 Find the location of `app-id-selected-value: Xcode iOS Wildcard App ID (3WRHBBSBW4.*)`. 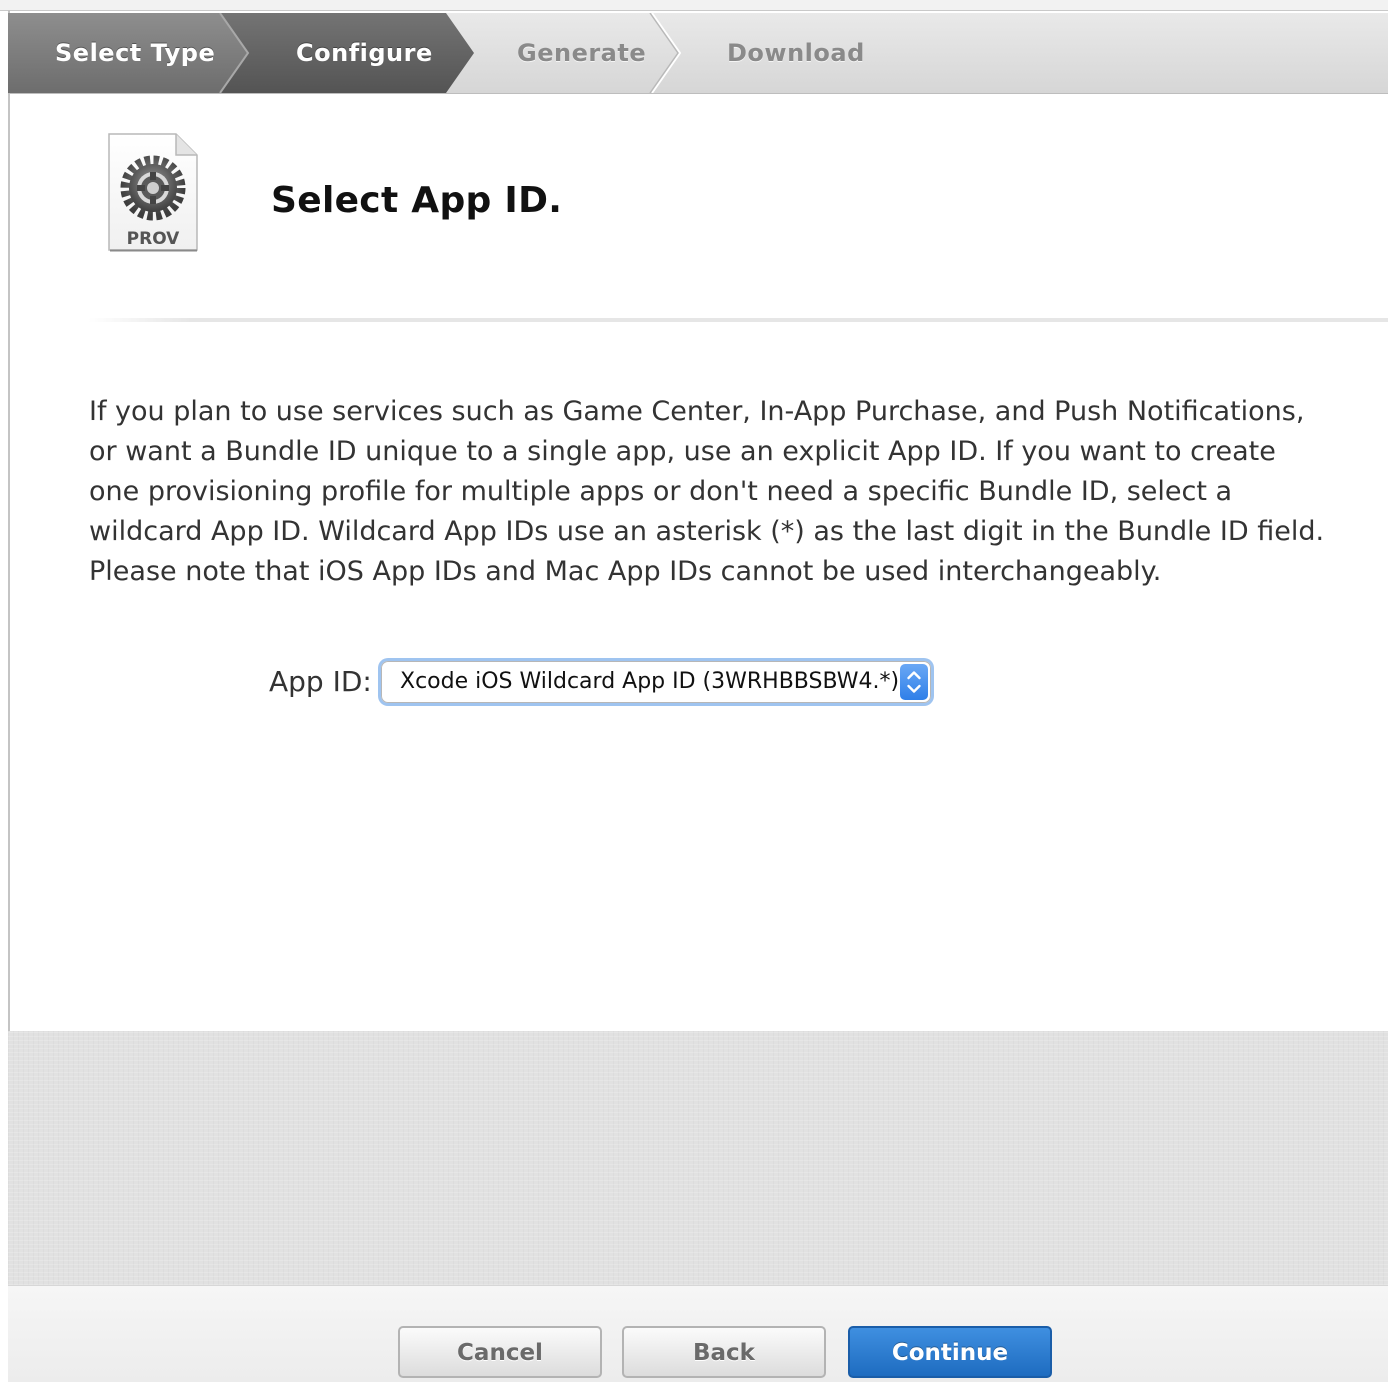

app-id-selected-value: Xcode iOS Wildcard App ID (3WRHBBSBW4.*) is located at coordinates (650, 681).